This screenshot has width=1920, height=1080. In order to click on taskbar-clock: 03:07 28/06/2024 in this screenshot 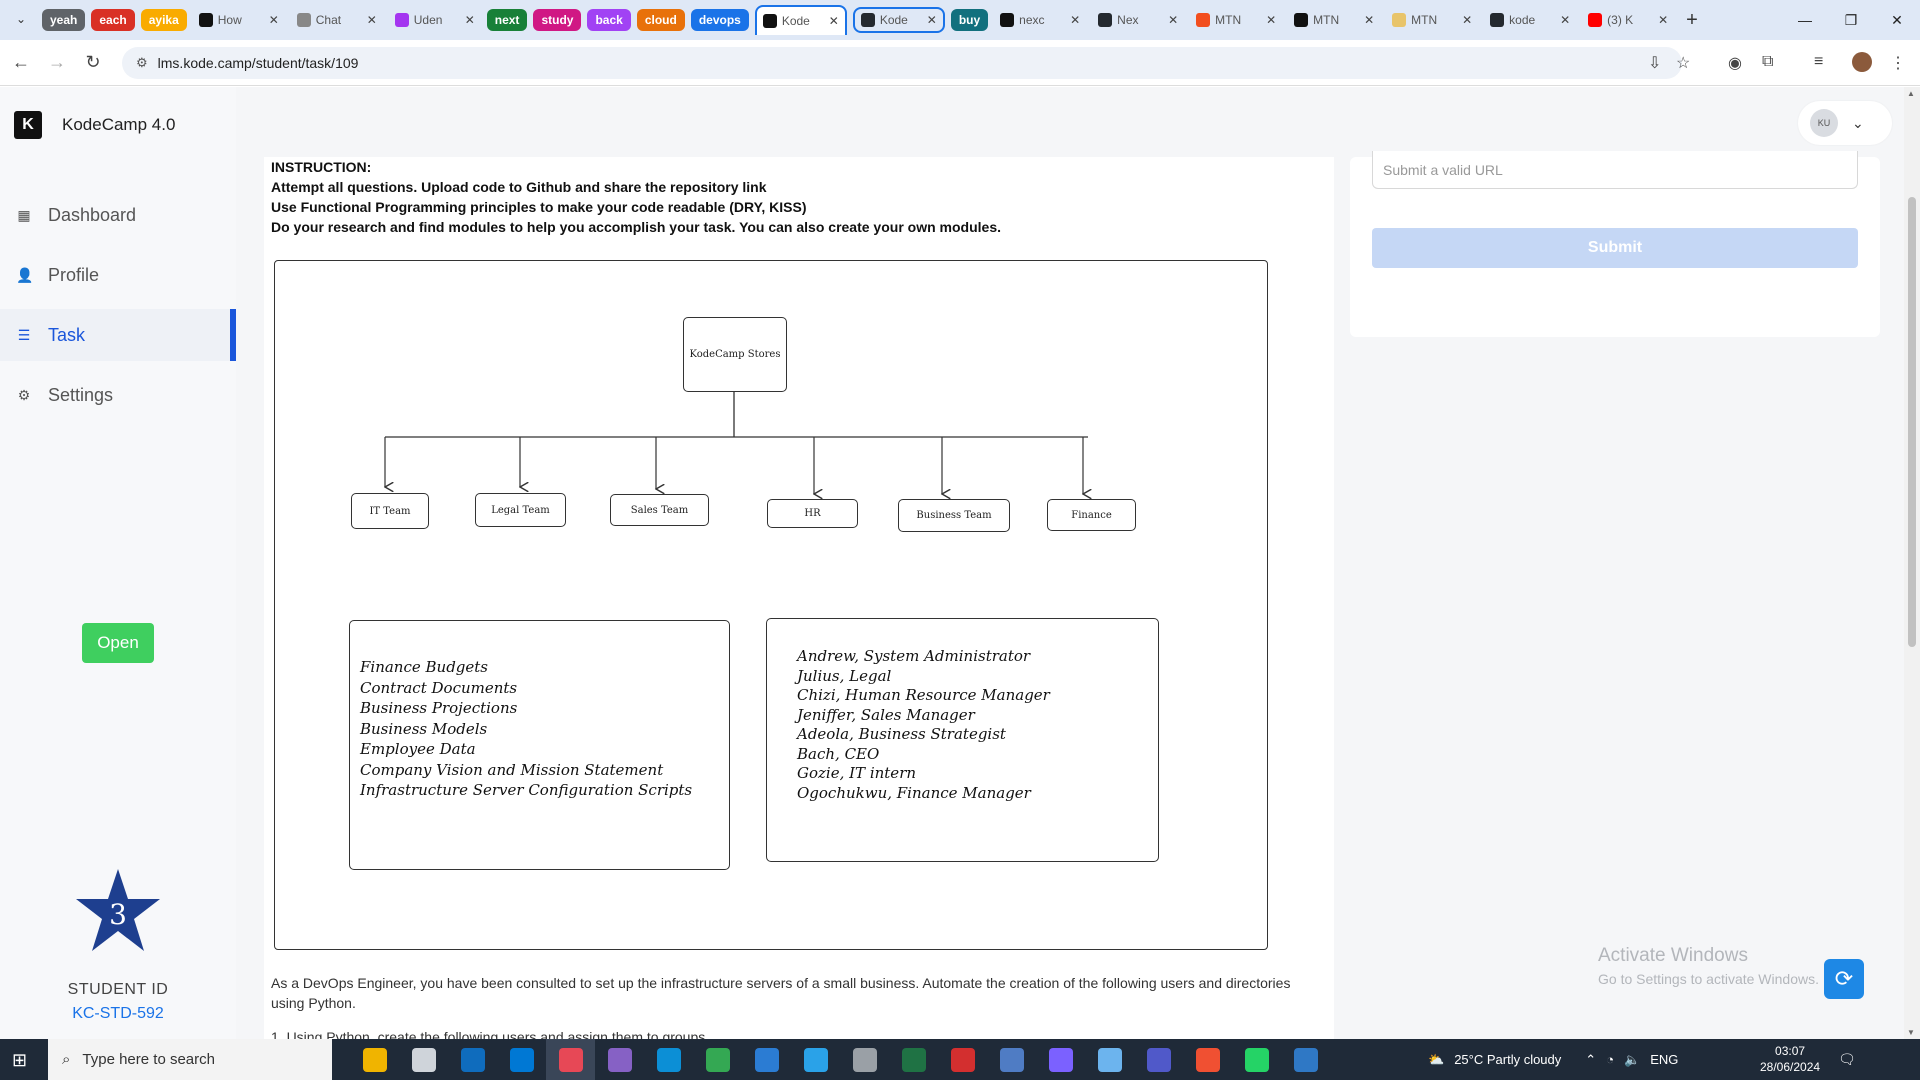, I will do `click(1790, 1059)`.